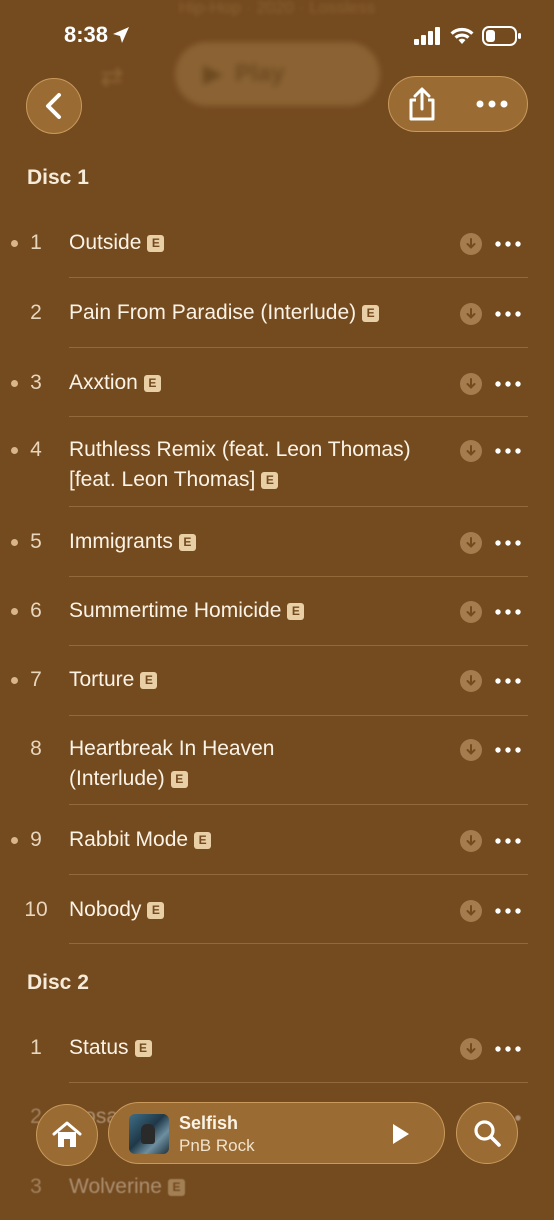  What do you see at coordinates (36, 1186) in the screenshot?
I see `track-number: 3` at bounding box center [36, 1186].